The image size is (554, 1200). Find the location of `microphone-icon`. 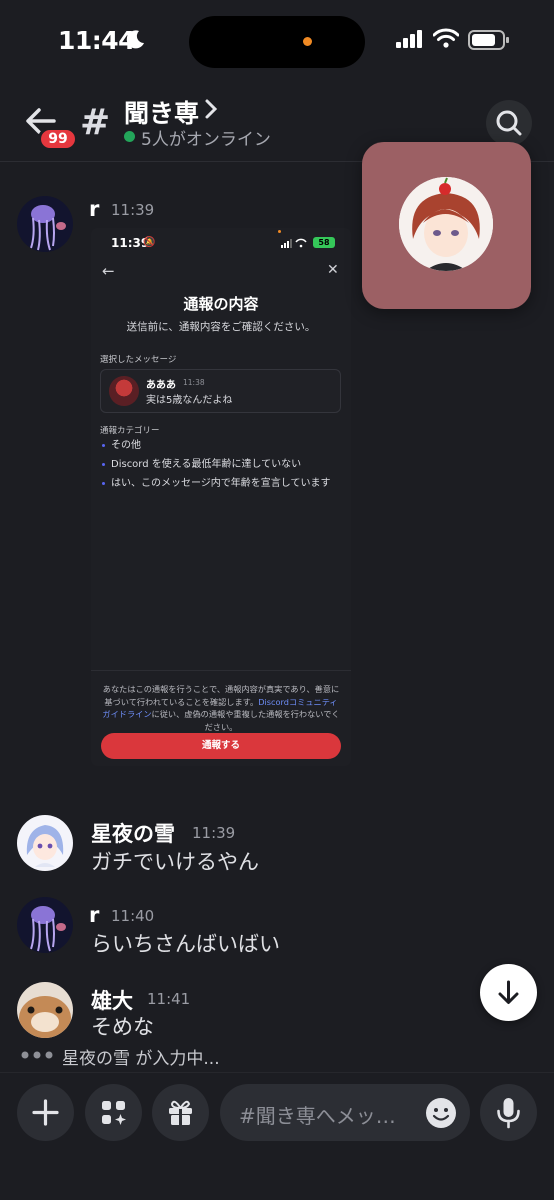

microphone-icon is located at coordinates (508, 1113).